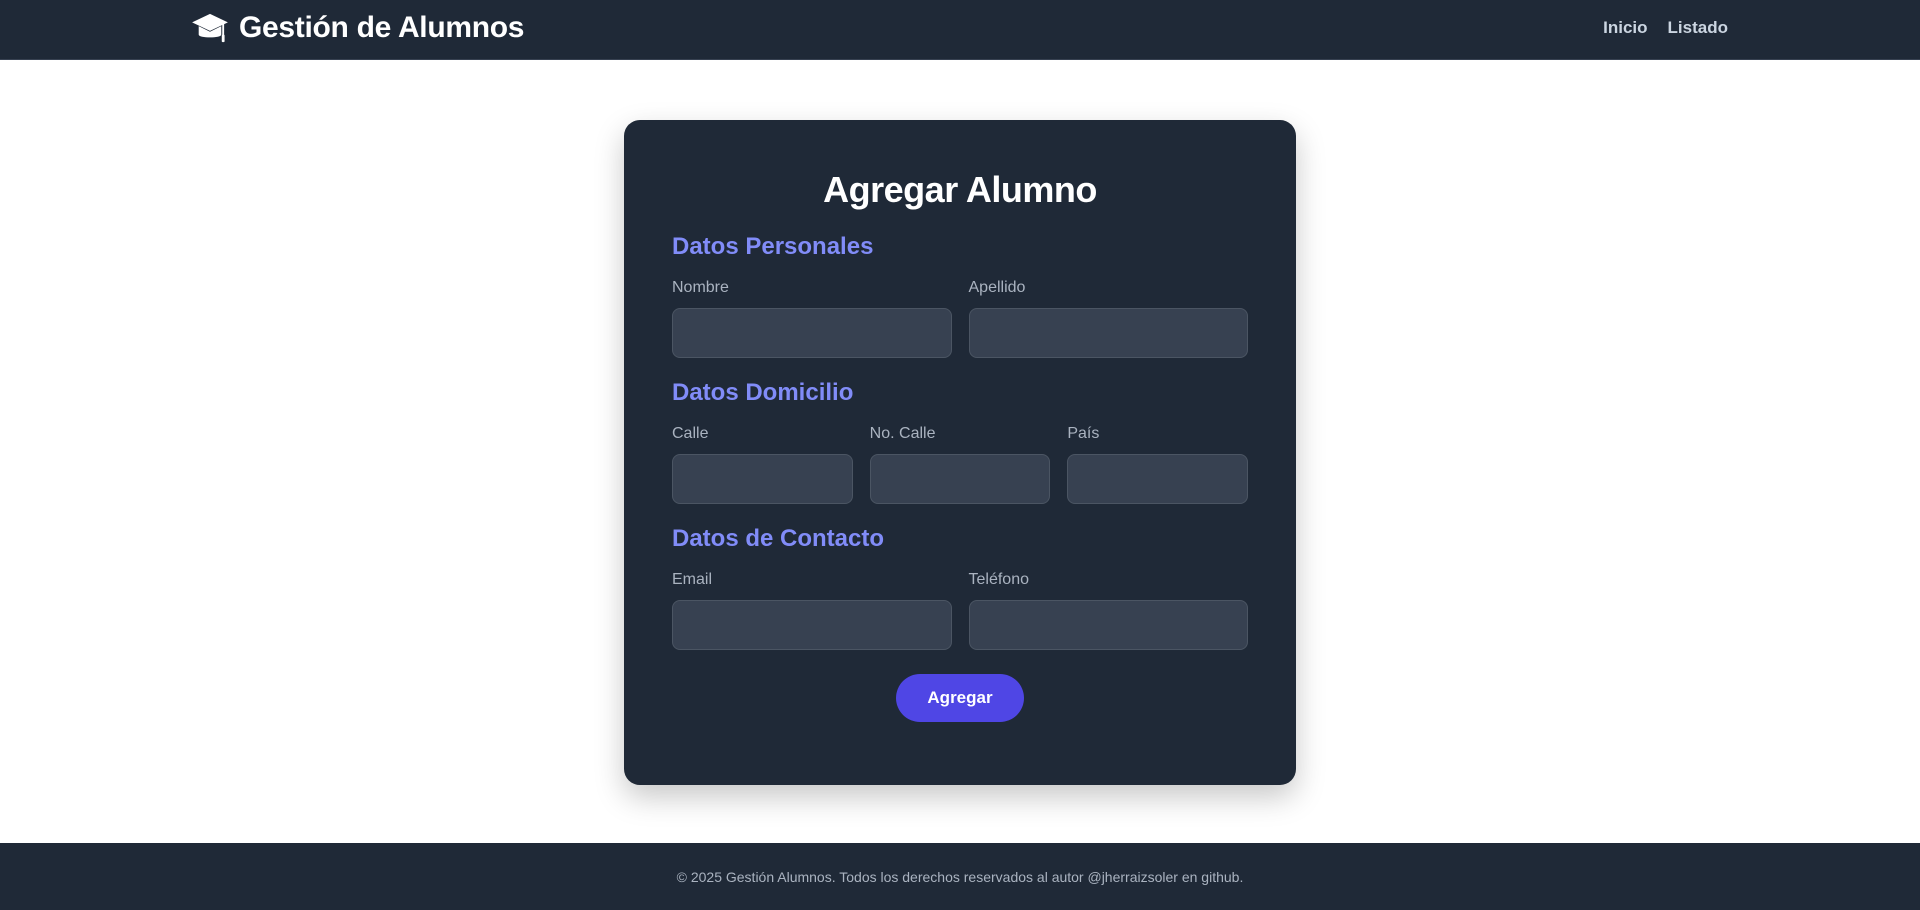 This screenshot has height=910, width=1920. I want to click on email-field: Email, so click(812, 610).